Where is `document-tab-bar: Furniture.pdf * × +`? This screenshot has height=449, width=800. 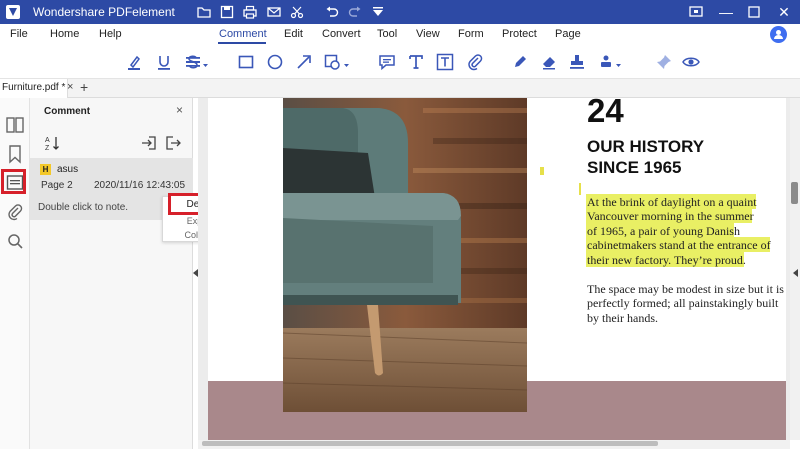 document-tab-bar: Furniture.pdf * × + is located at coordinates (400, 88).